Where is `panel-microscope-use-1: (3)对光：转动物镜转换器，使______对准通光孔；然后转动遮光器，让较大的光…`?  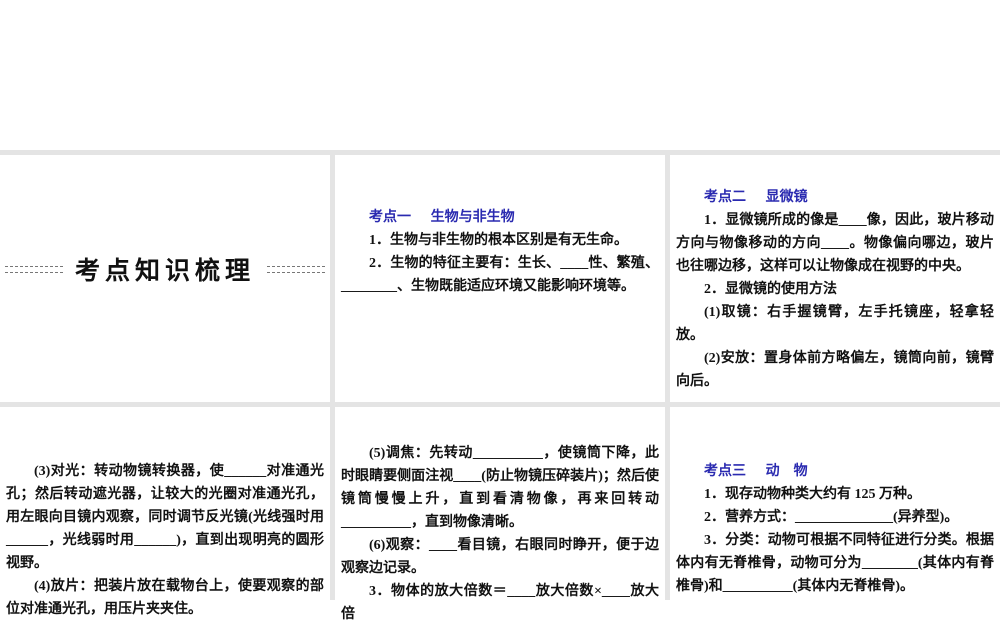
panel-microscope-use-1: (3)对光：转动物镜转换器，使______对准通光孔；然后转动遮光器，让较大的光… is located at coordinates (165, 512).